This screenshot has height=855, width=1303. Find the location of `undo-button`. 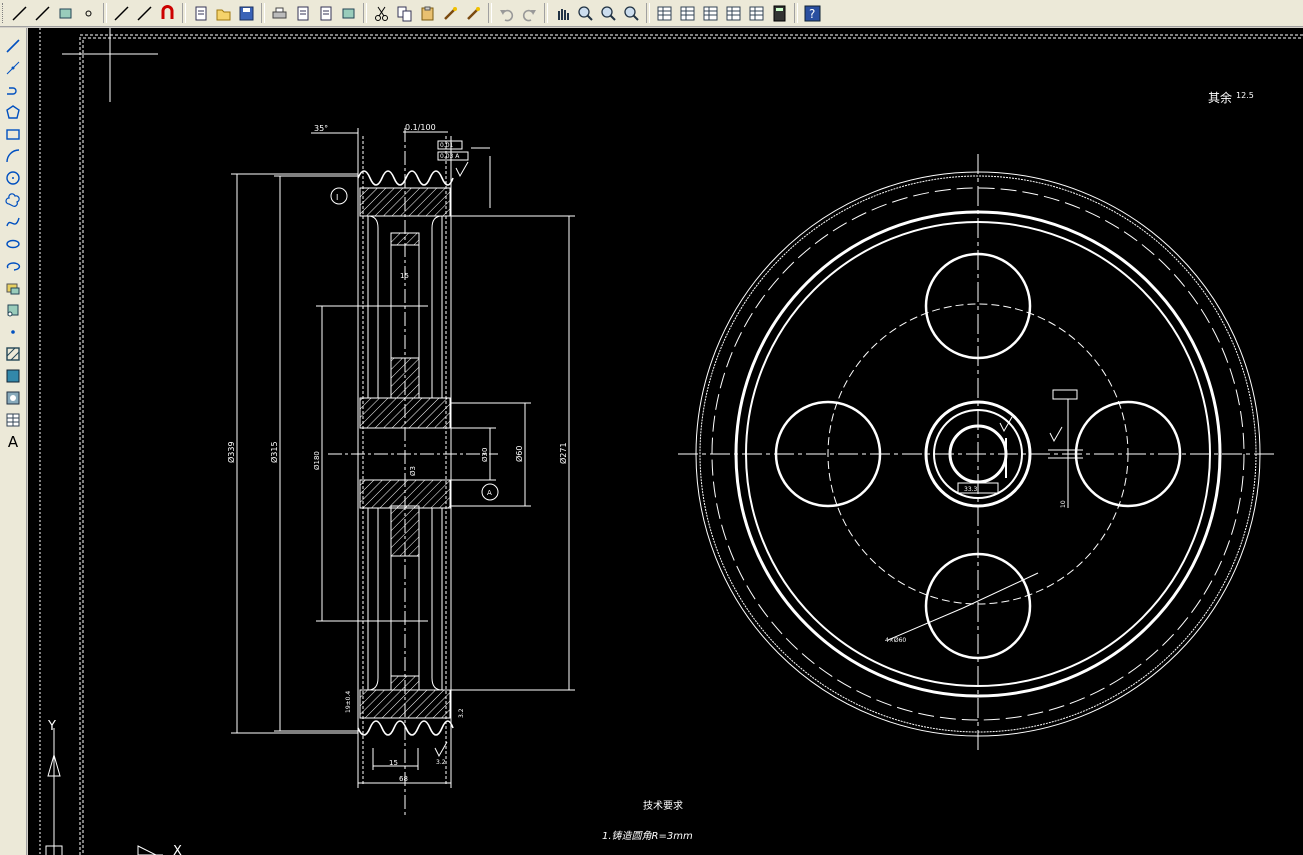

undo-button is located at coordinates (506, 13).